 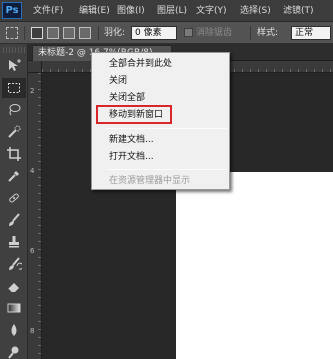 What do you see at coordinates (14, 242) in the screenshot?
I see `clone-stamp-tool-icon` at bounding box center [14, 242].